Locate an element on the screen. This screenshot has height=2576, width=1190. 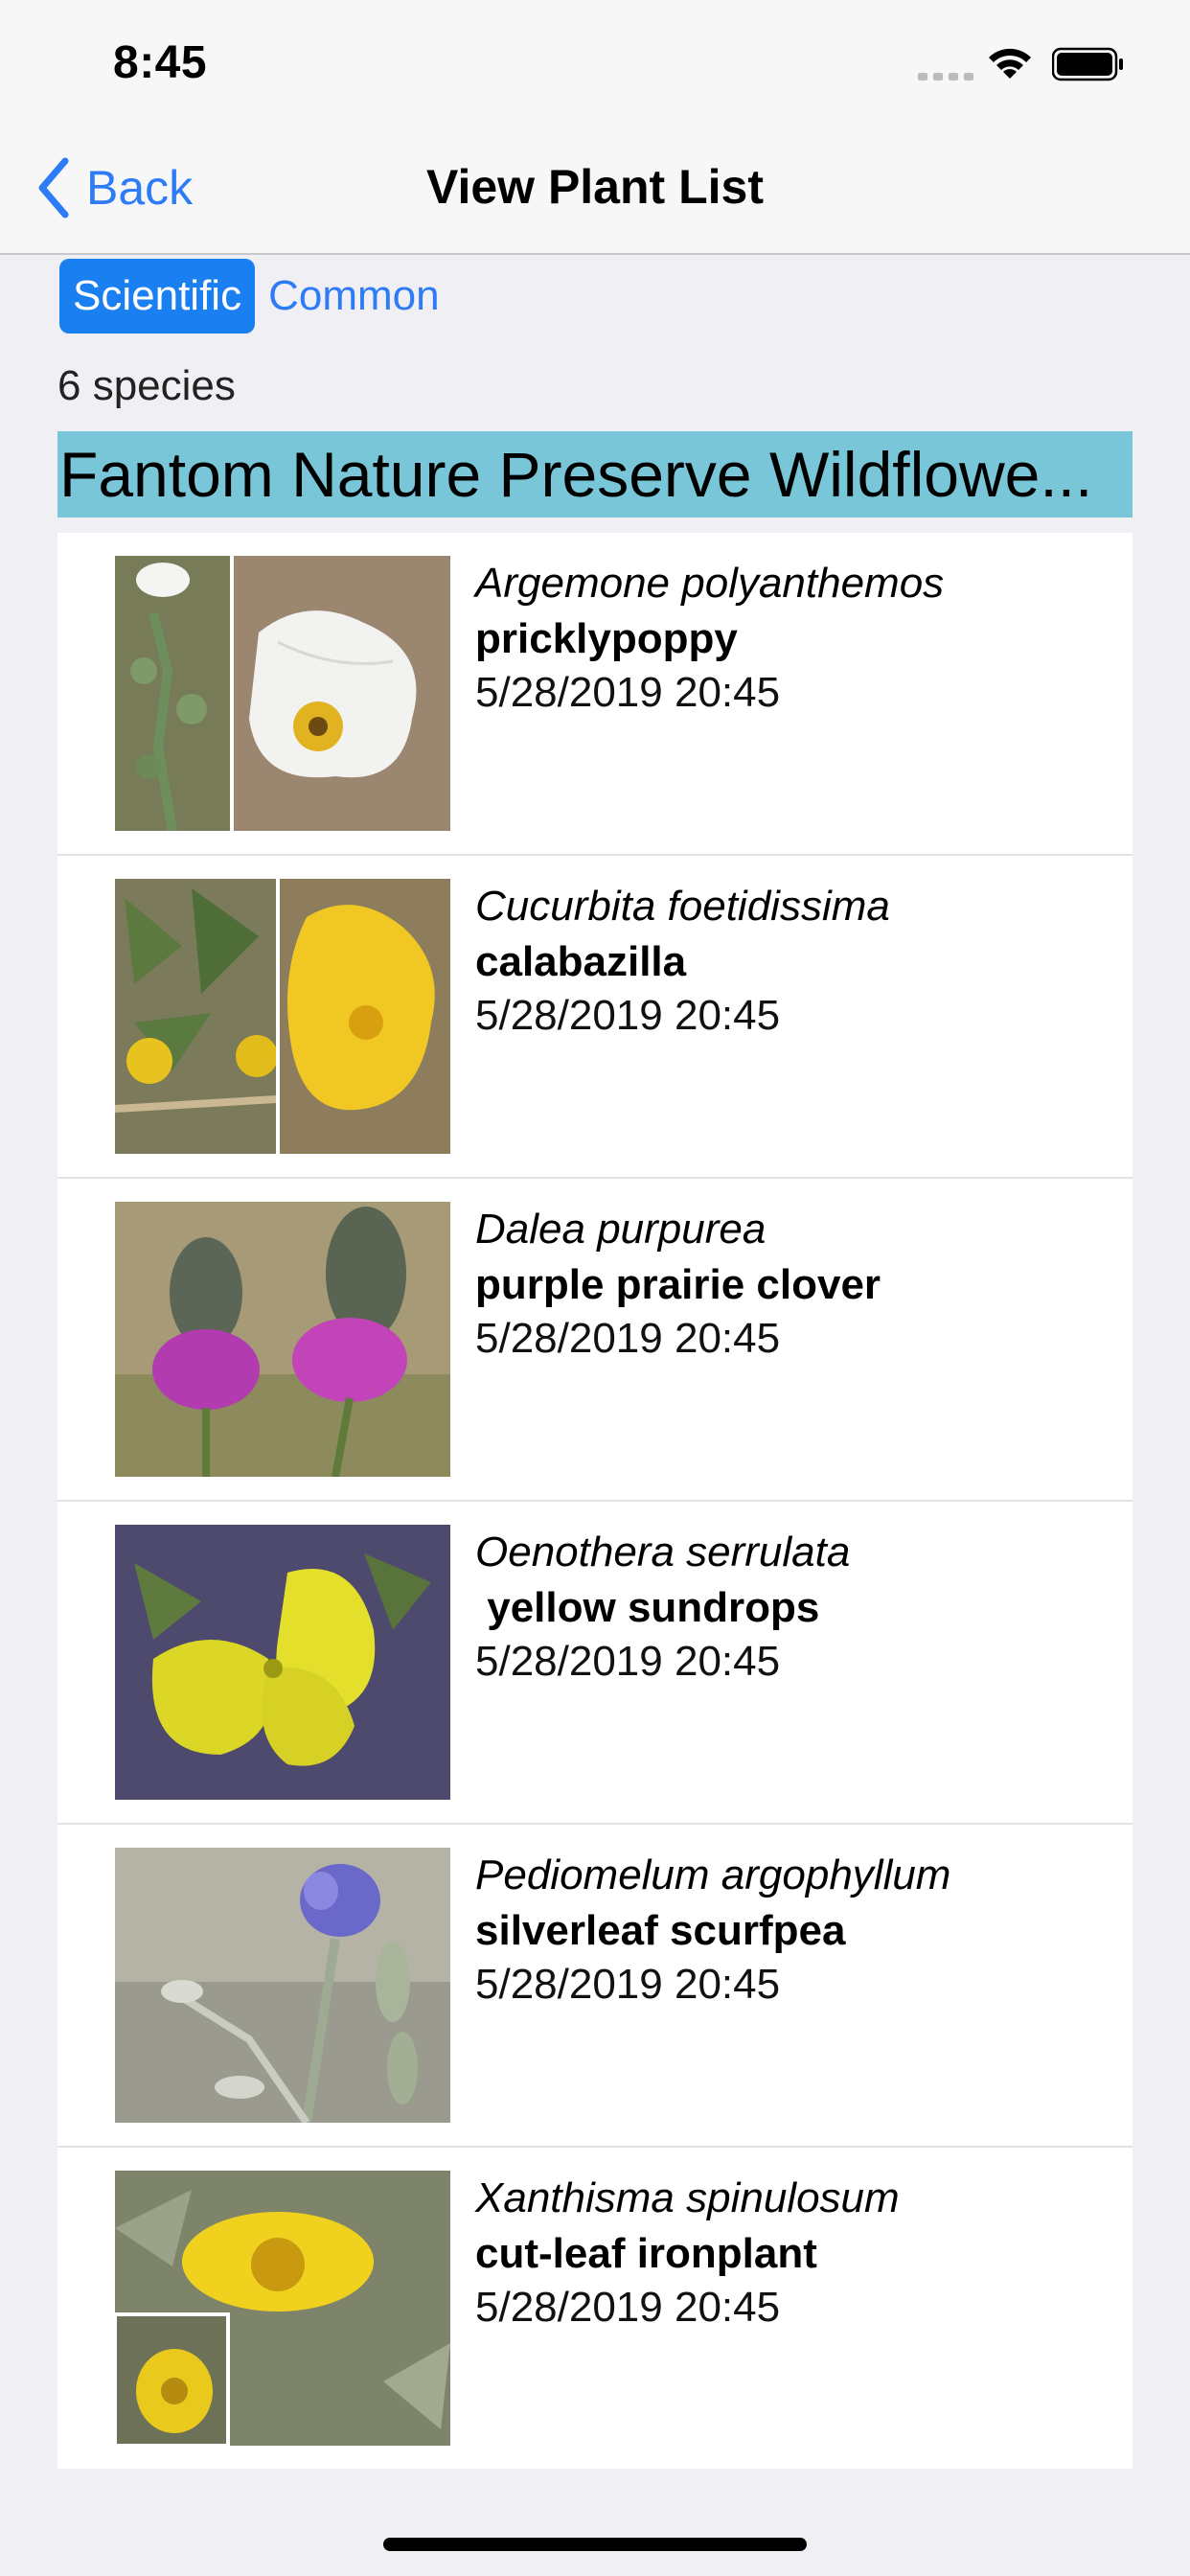
common-name: calabazilla is located at coordinates (581, 961).